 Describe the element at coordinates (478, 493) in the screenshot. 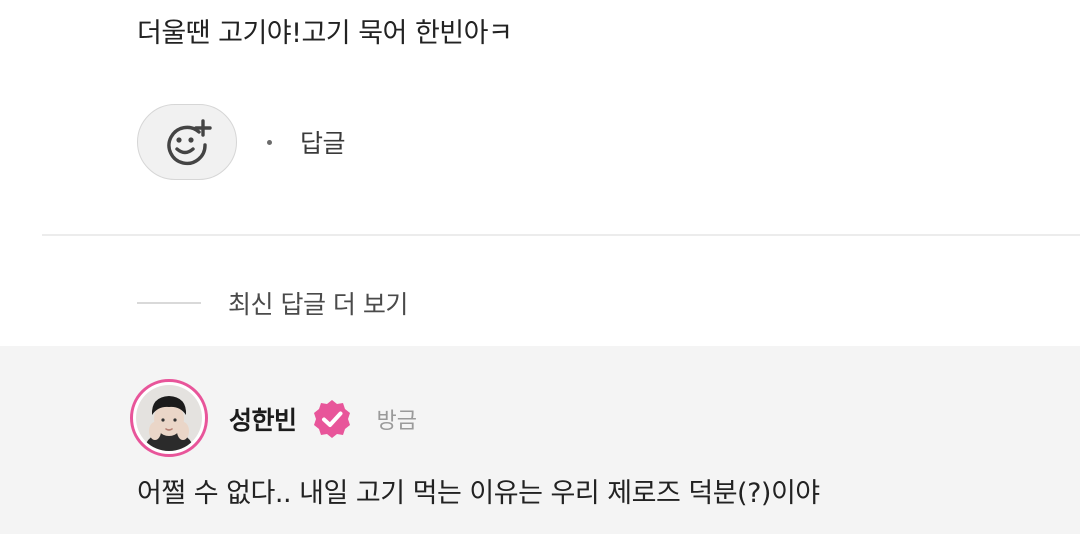

I see `reply-text: 어쩔 수 없다.. 내일 고기 먹는 이유는 우리 제로즈 덕분(?)이야` at that location.